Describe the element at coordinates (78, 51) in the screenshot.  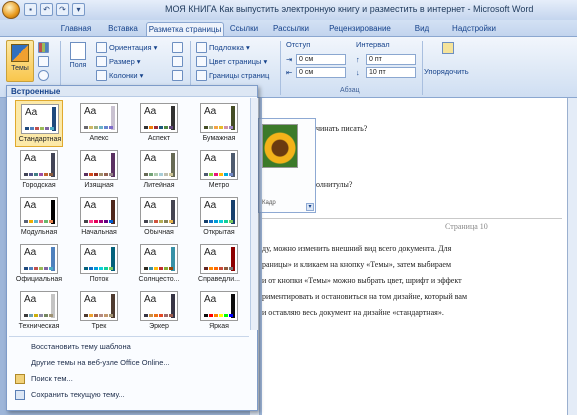
I see `margins-icon` at that location.